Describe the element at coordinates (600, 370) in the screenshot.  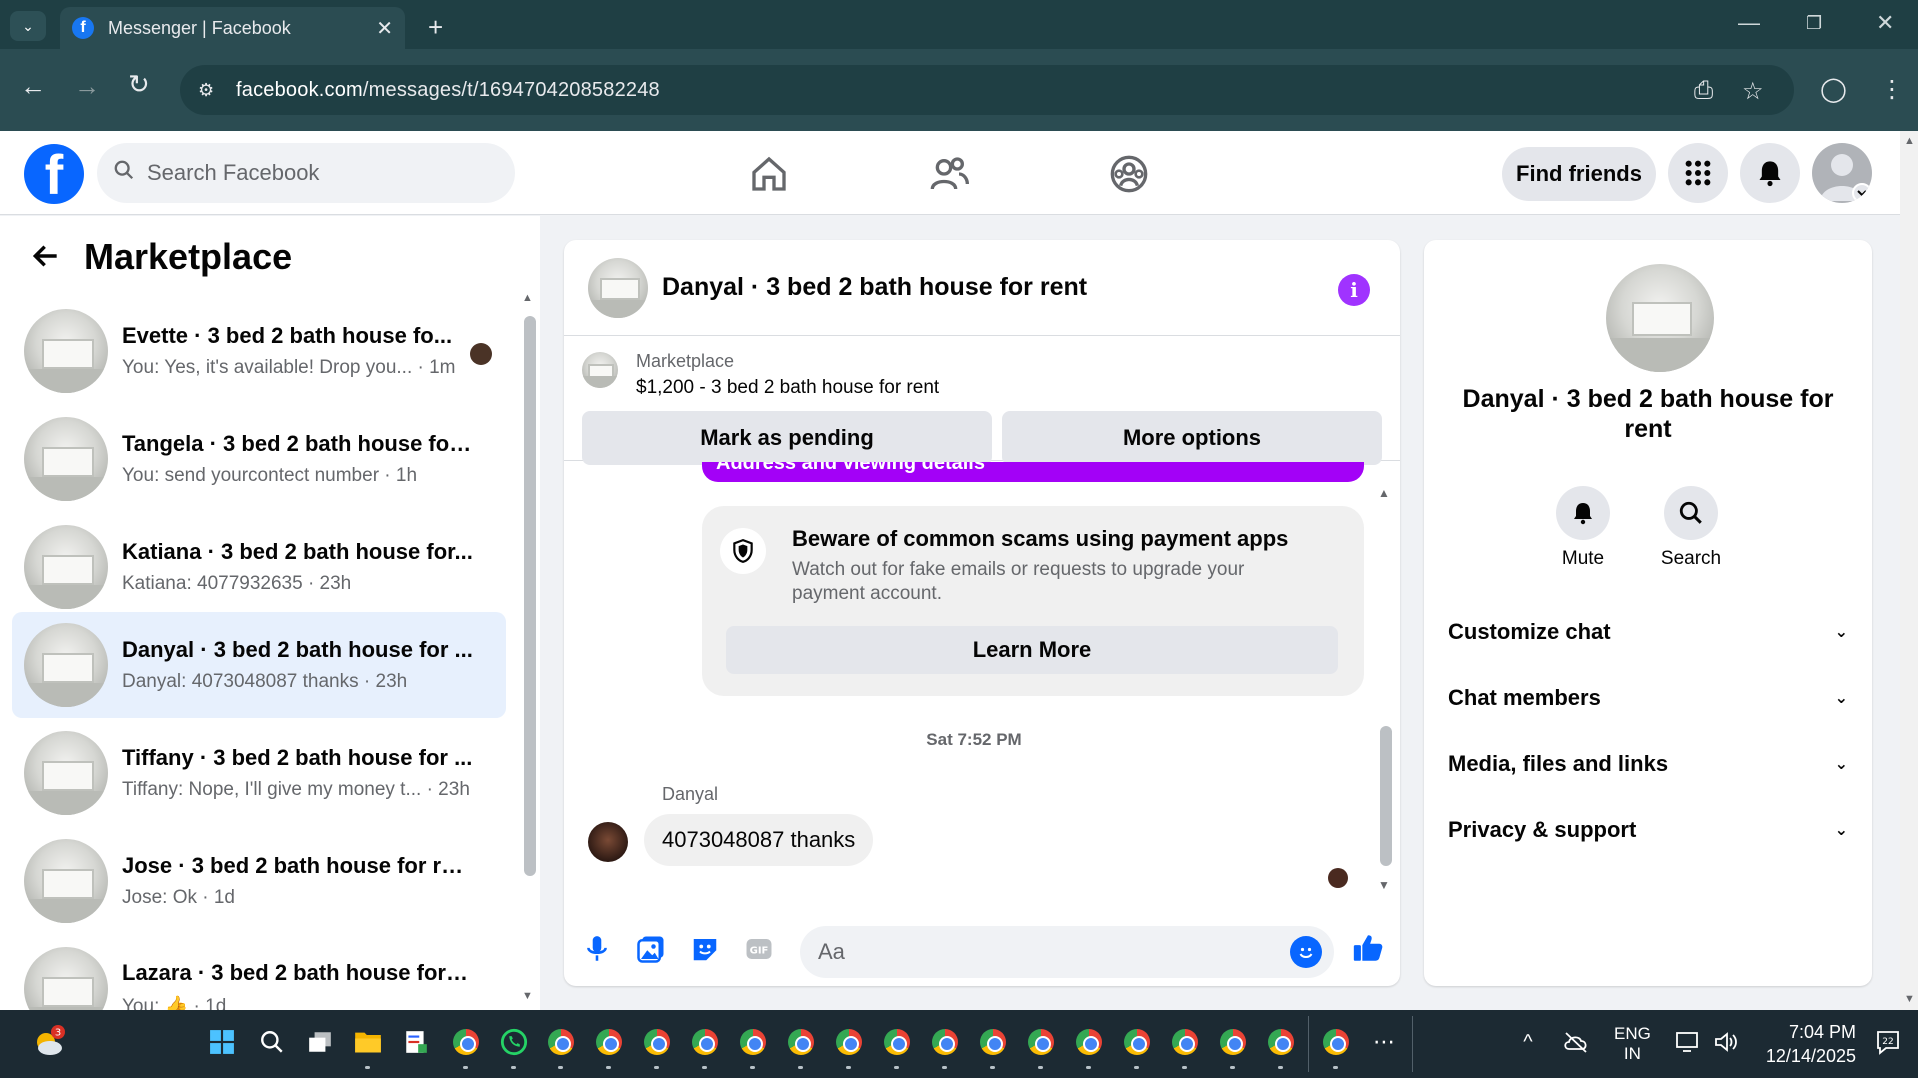
I see `listing-thumbnail` at that location.